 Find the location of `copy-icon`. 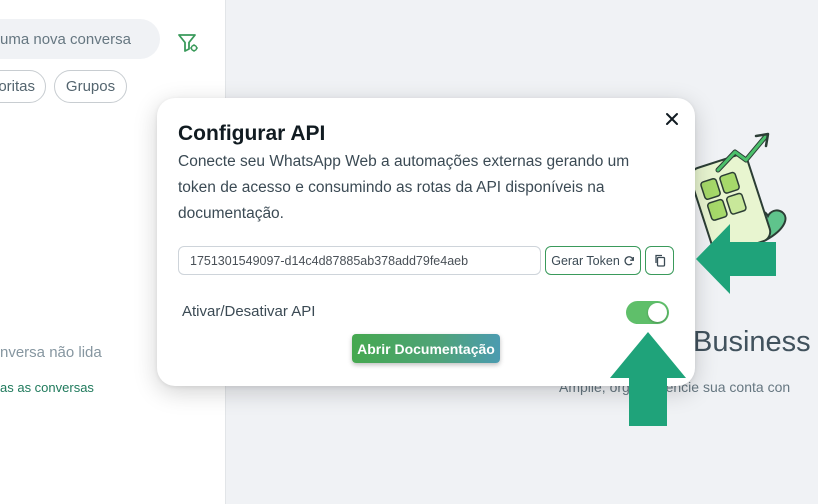

copy-icon is located at coordinates (659, 260).